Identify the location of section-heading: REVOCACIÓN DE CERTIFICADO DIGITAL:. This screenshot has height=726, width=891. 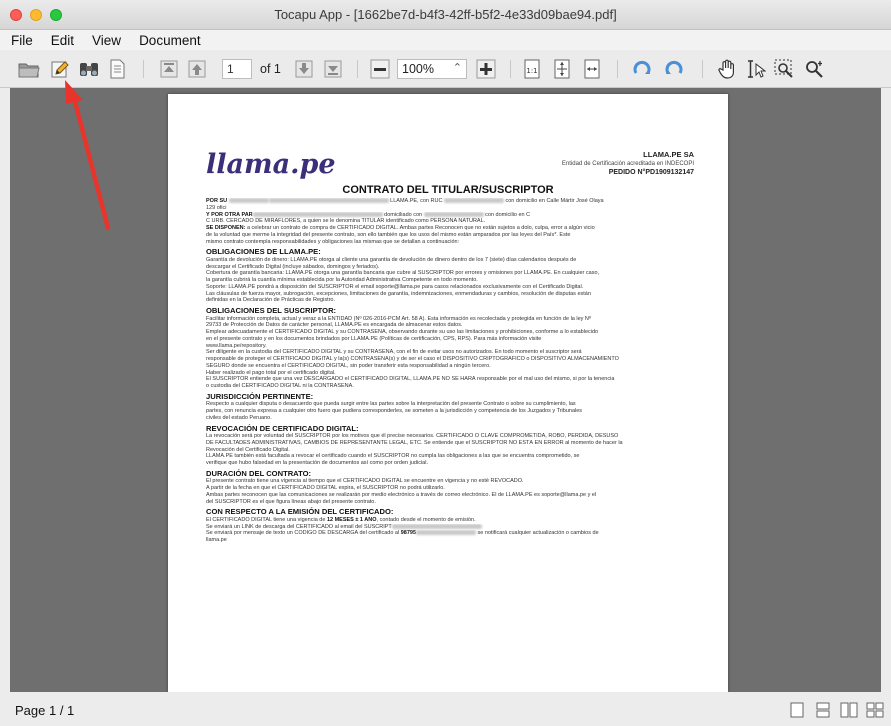
(282, 428).